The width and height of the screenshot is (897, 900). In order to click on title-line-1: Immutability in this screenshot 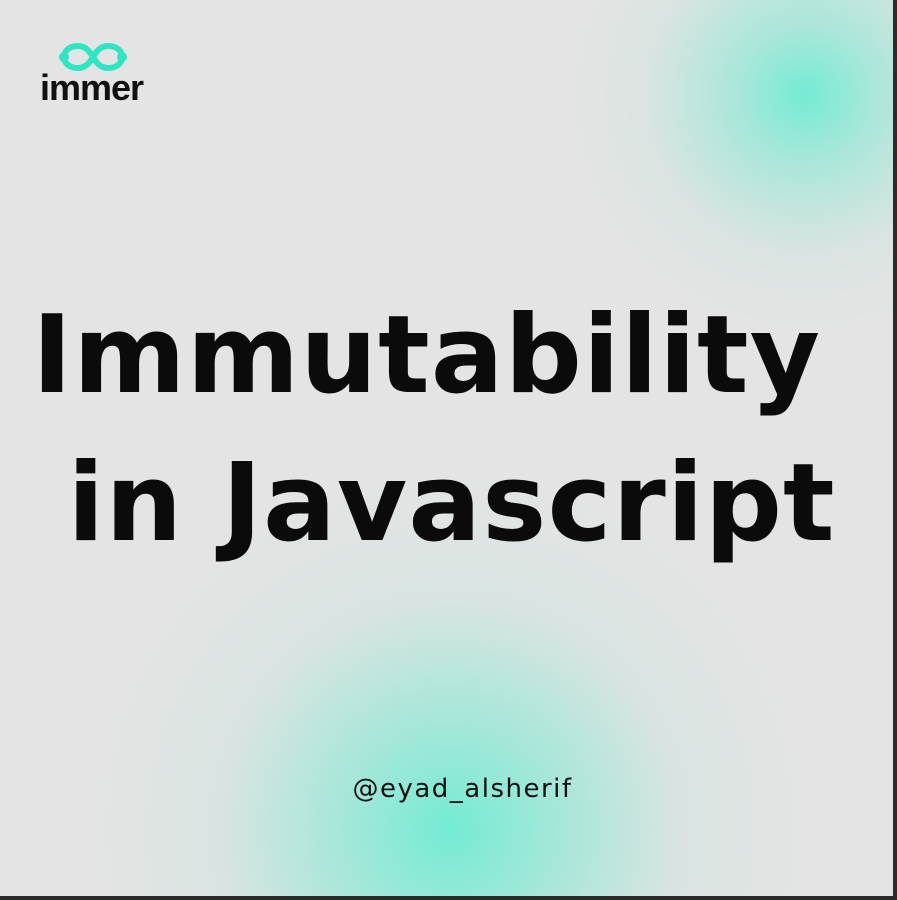, I will do `click(426, 355)`.